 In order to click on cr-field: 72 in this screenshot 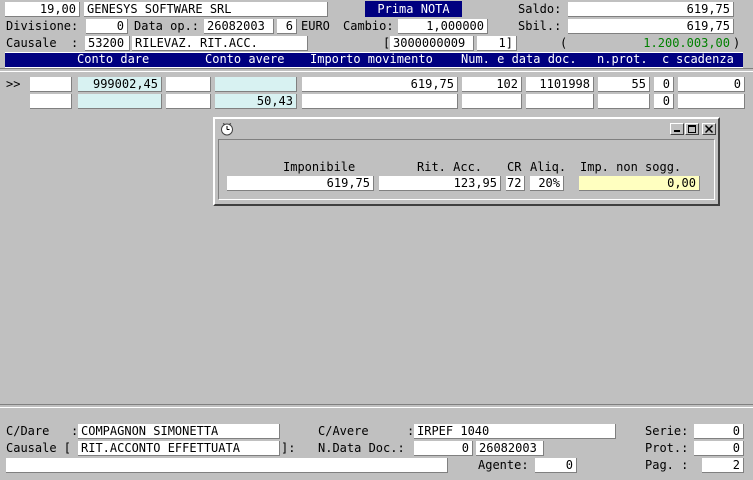, I will do `click(515, 183)`.